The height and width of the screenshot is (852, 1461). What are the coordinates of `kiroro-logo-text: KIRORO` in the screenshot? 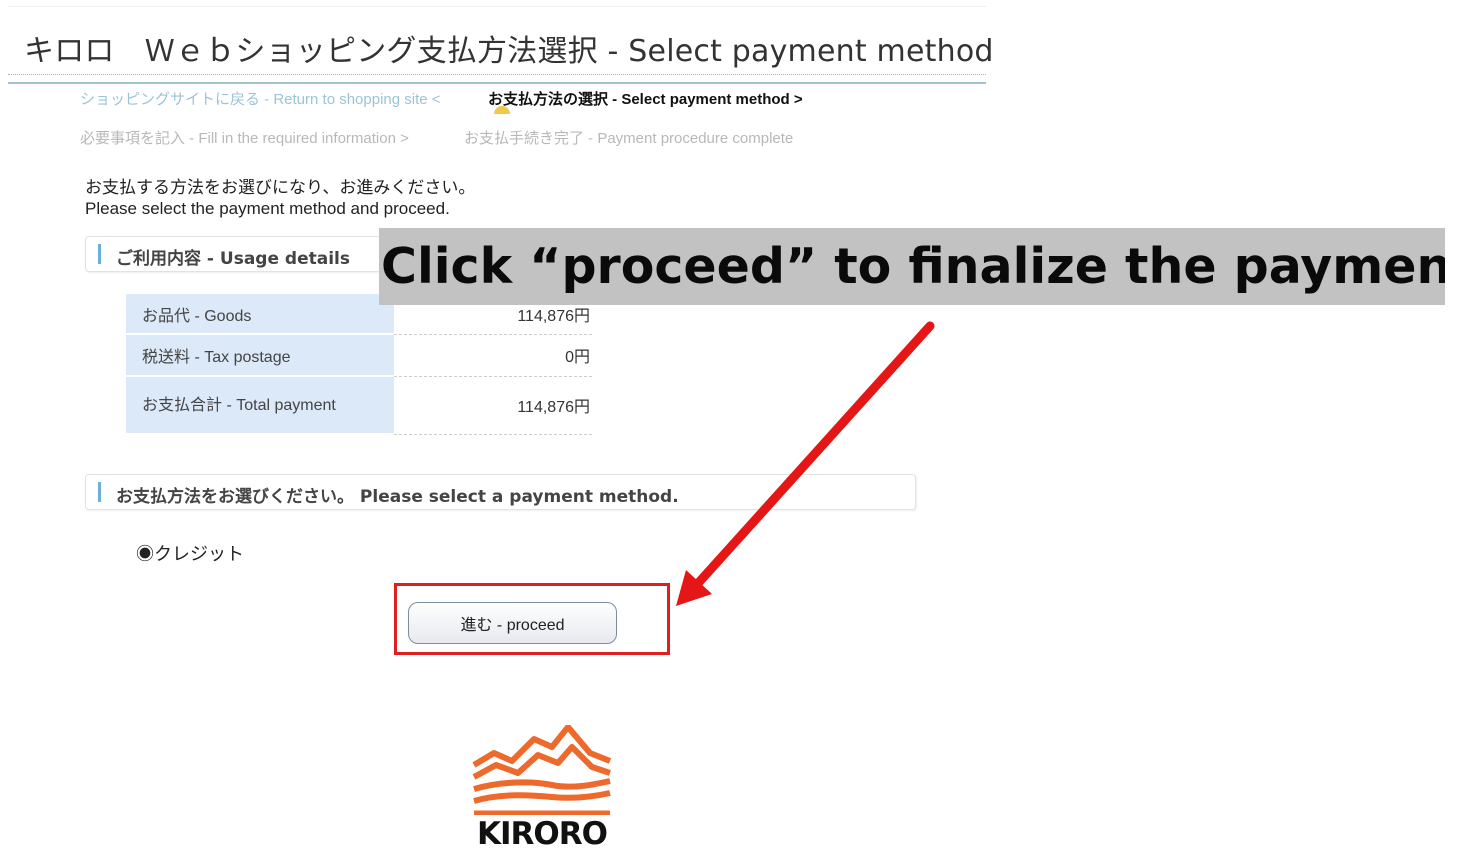 It's located at (542, 834).